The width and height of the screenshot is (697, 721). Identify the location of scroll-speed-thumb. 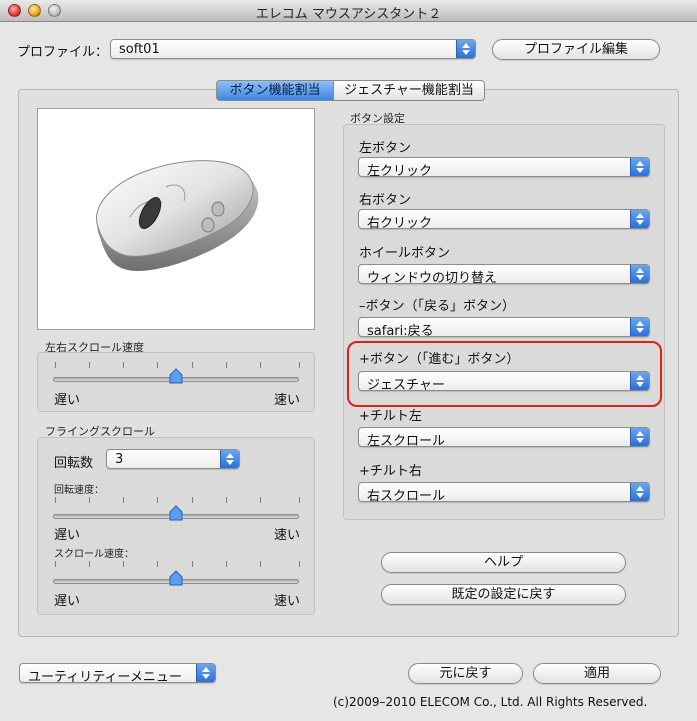
(176, 578).